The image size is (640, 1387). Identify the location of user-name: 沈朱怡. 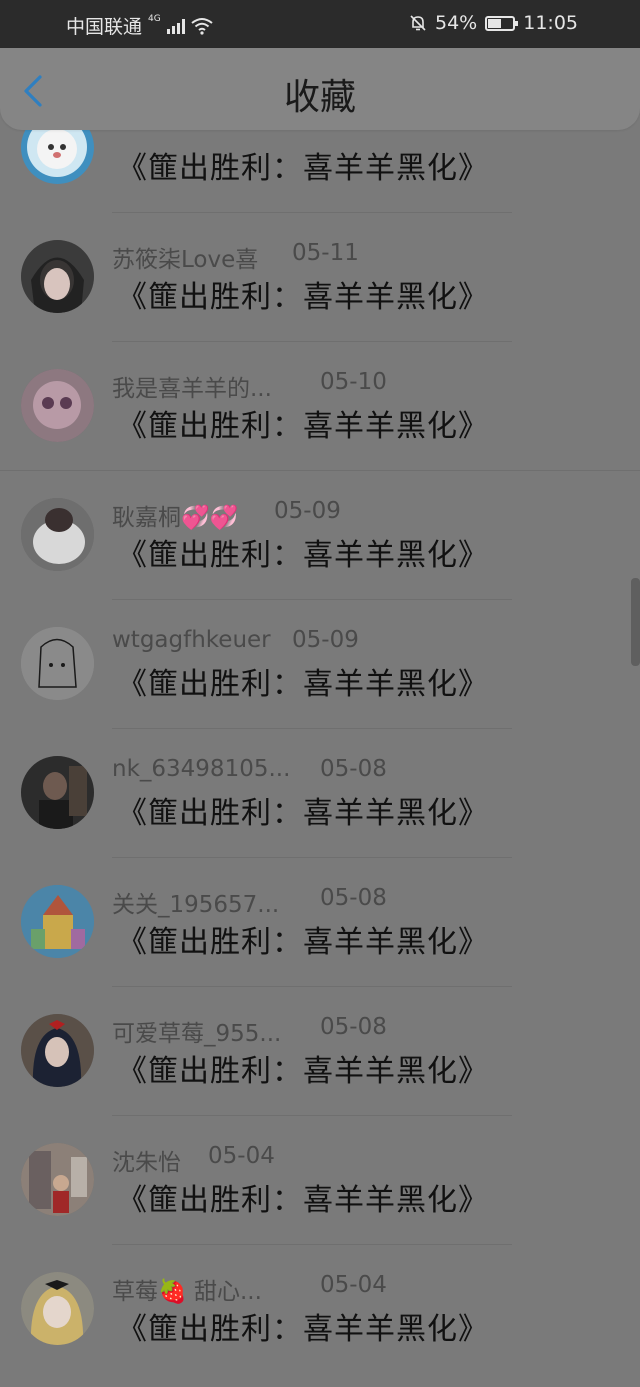
(146, 1163).